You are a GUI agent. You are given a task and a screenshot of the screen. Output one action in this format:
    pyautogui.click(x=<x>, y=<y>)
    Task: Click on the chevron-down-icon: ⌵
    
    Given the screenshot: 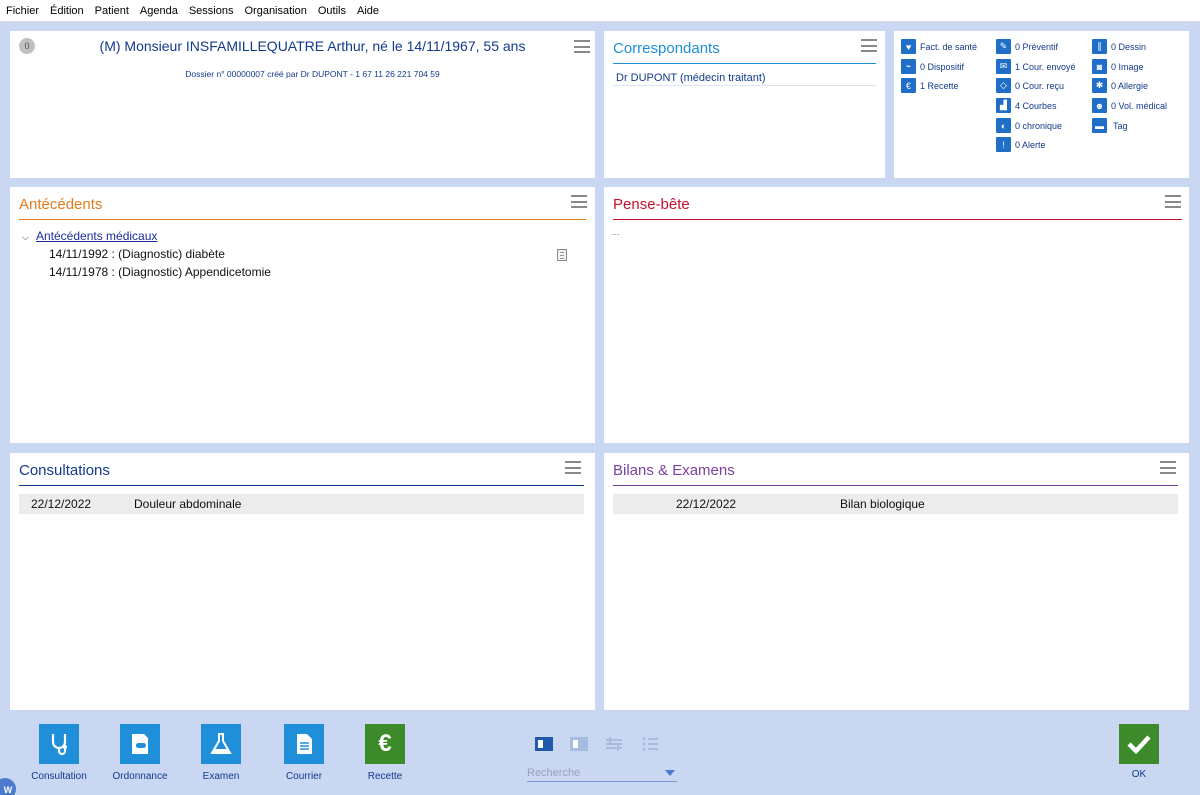 What is the action you would take?
    pyautogui.click(x=25, y=237)
    